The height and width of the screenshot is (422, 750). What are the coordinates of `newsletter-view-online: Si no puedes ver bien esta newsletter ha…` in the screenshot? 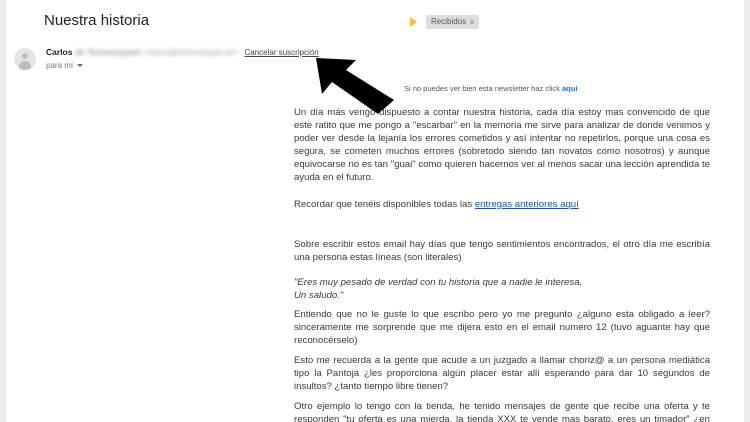 It's located at (490, 88).